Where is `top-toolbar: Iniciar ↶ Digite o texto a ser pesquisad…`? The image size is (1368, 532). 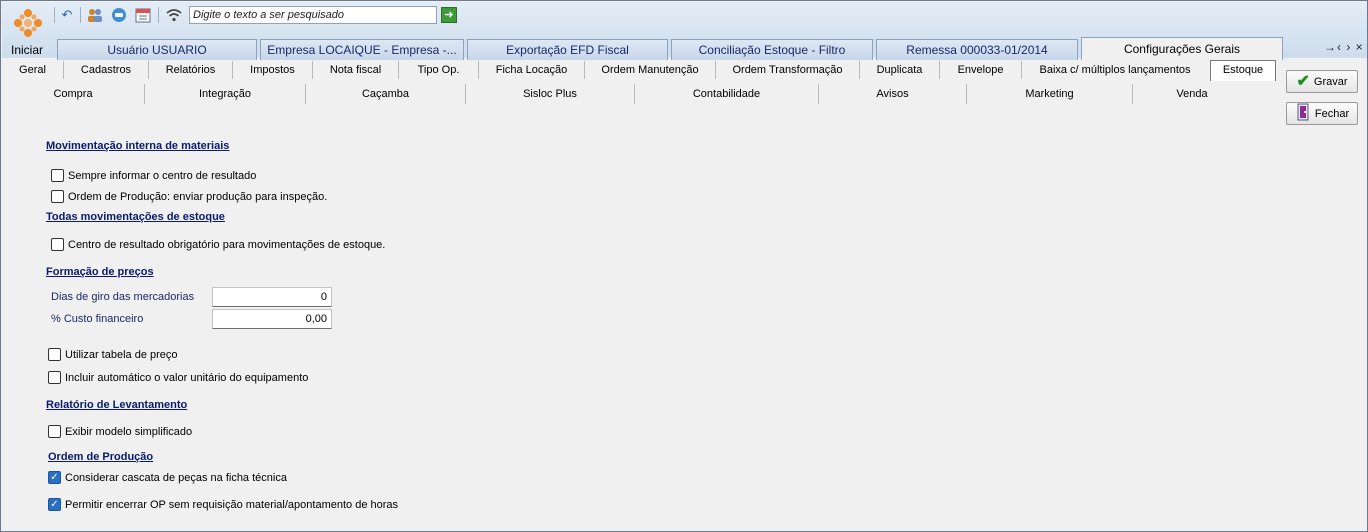
top-toolbar: Iniciar ↶ Digite o texto a ser pesquisad… is located at coordinates (684, 31).